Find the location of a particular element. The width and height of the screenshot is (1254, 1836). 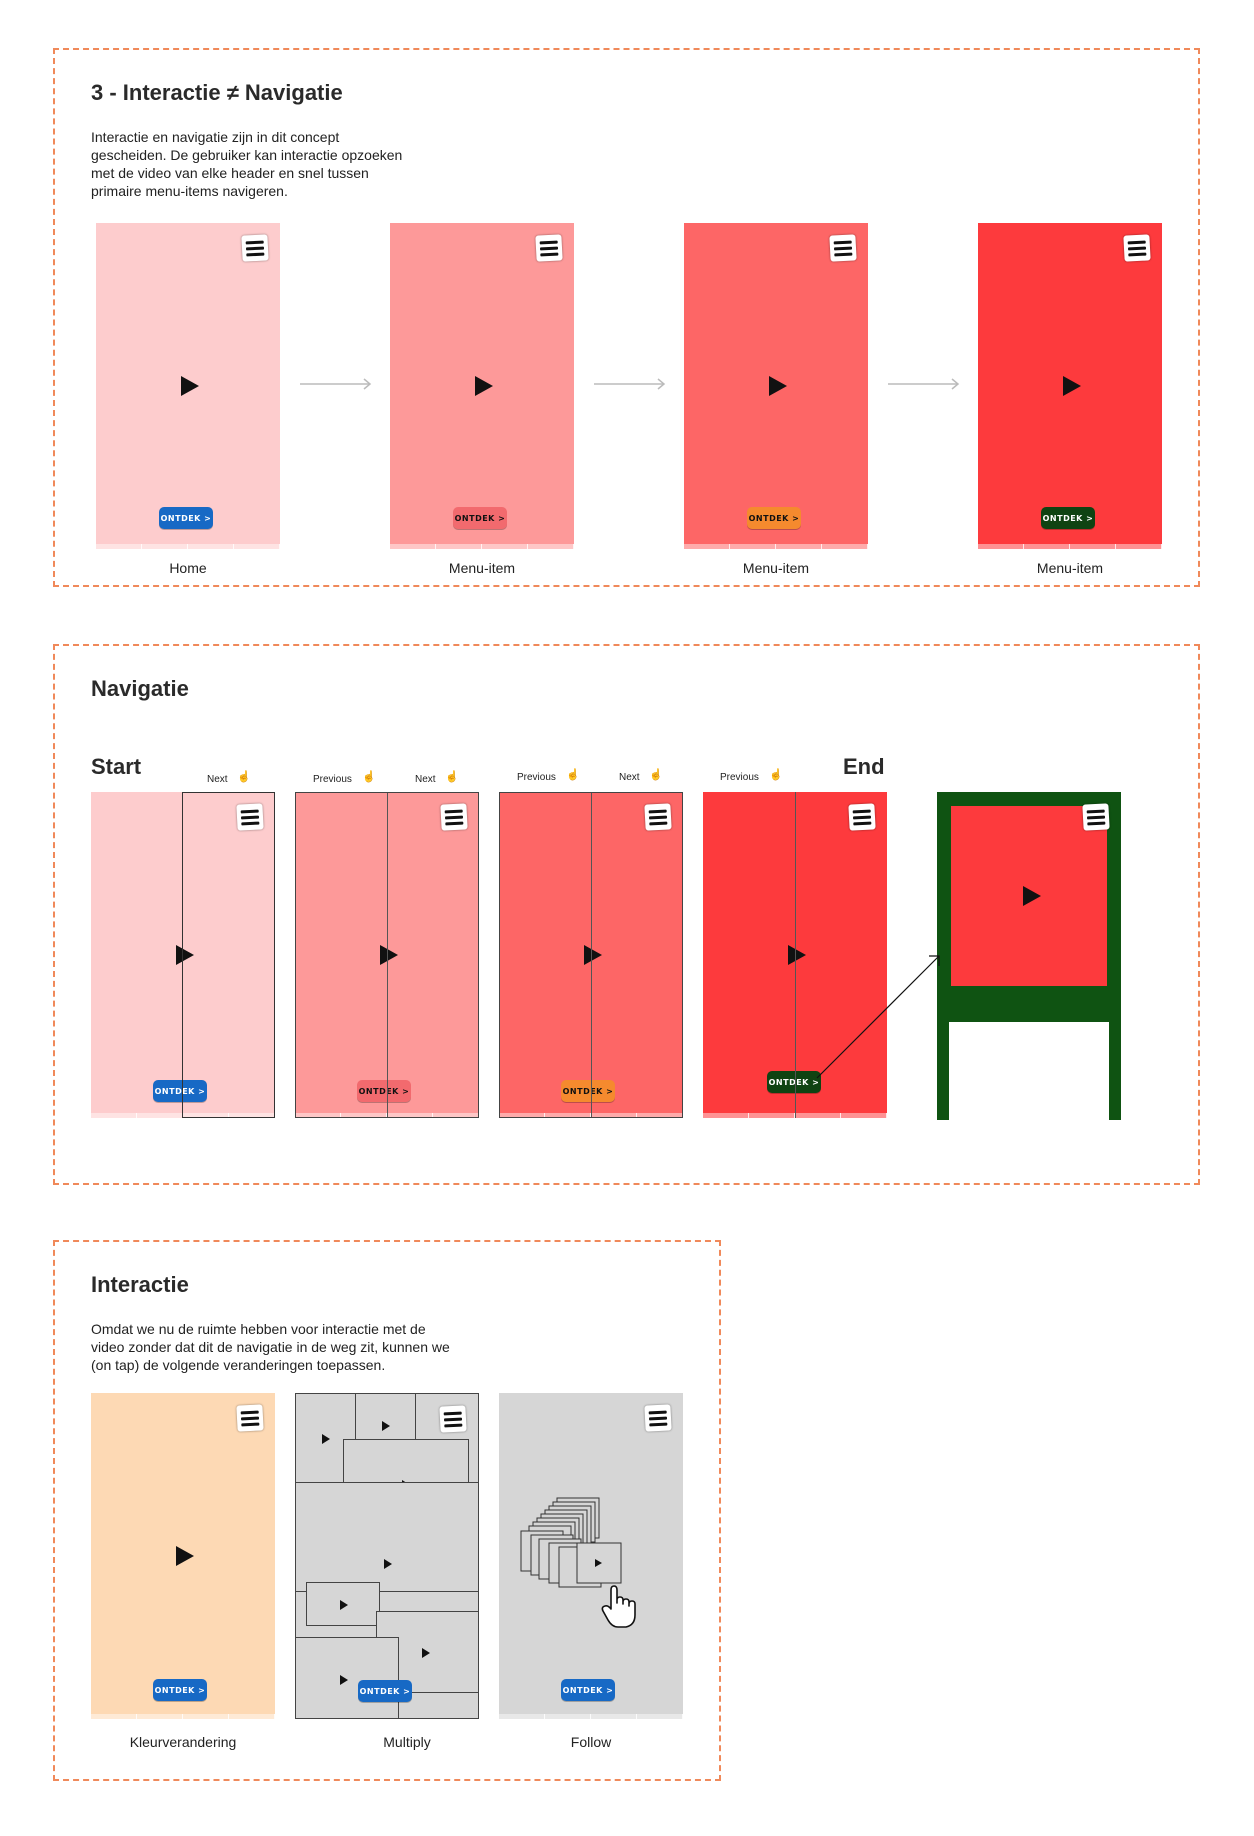

phone-screen-follow: ONTDEK > is located at coordinates (591, 1556).